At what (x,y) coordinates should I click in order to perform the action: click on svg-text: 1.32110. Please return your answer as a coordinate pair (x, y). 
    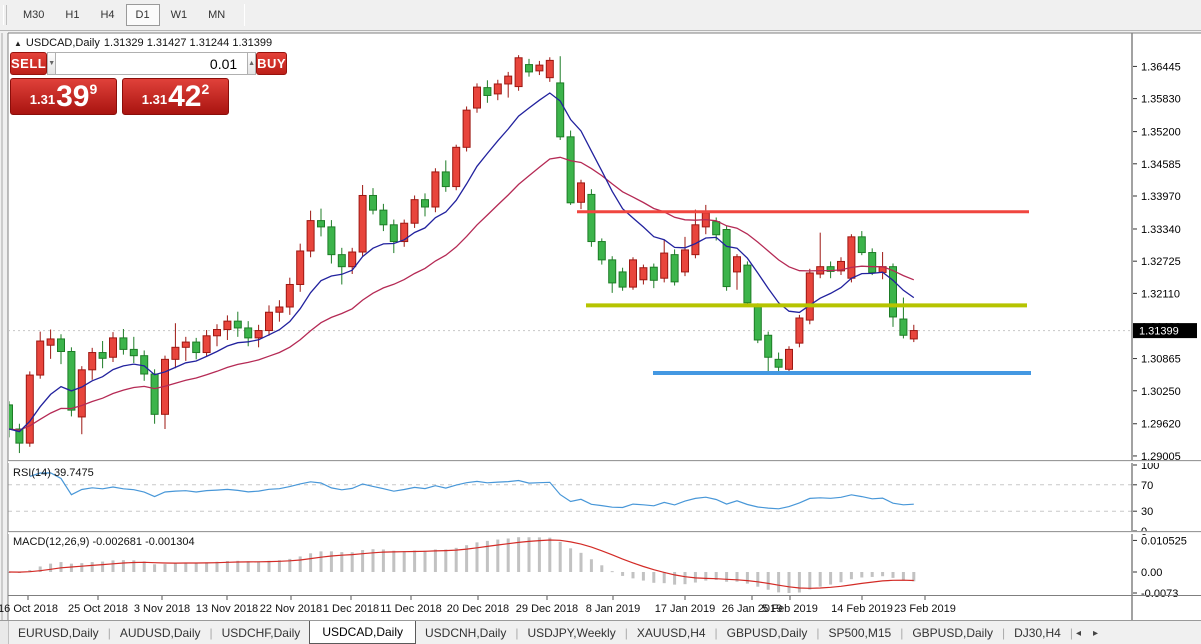
    Looking at the image, I should click on (1160, 294).